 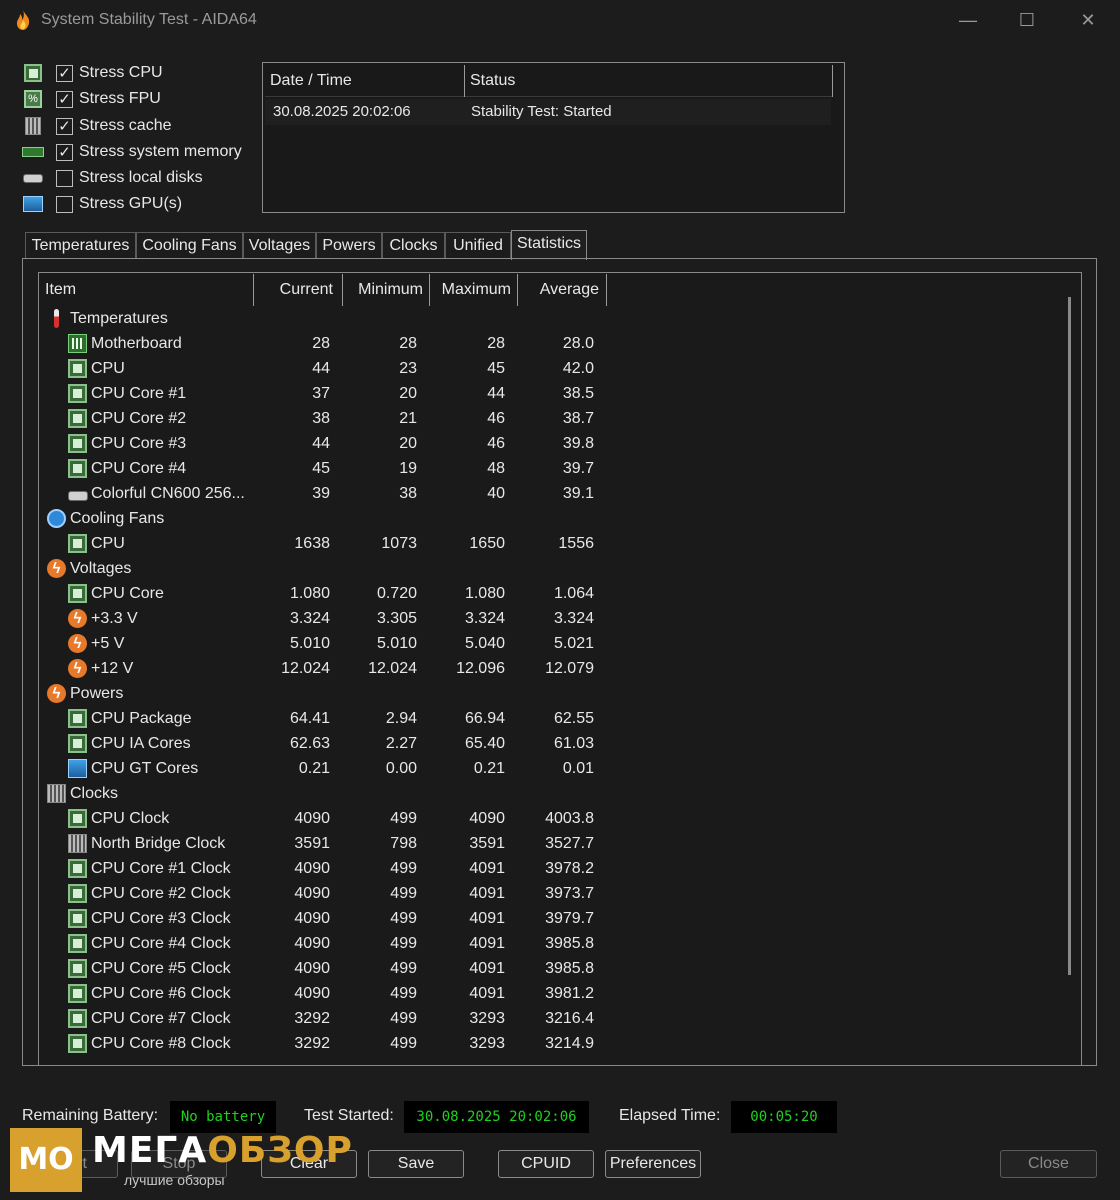 I want to click on title-bar: System Stability Test - AIDA64 — ☐ ✕, so click(x=560, y=20).